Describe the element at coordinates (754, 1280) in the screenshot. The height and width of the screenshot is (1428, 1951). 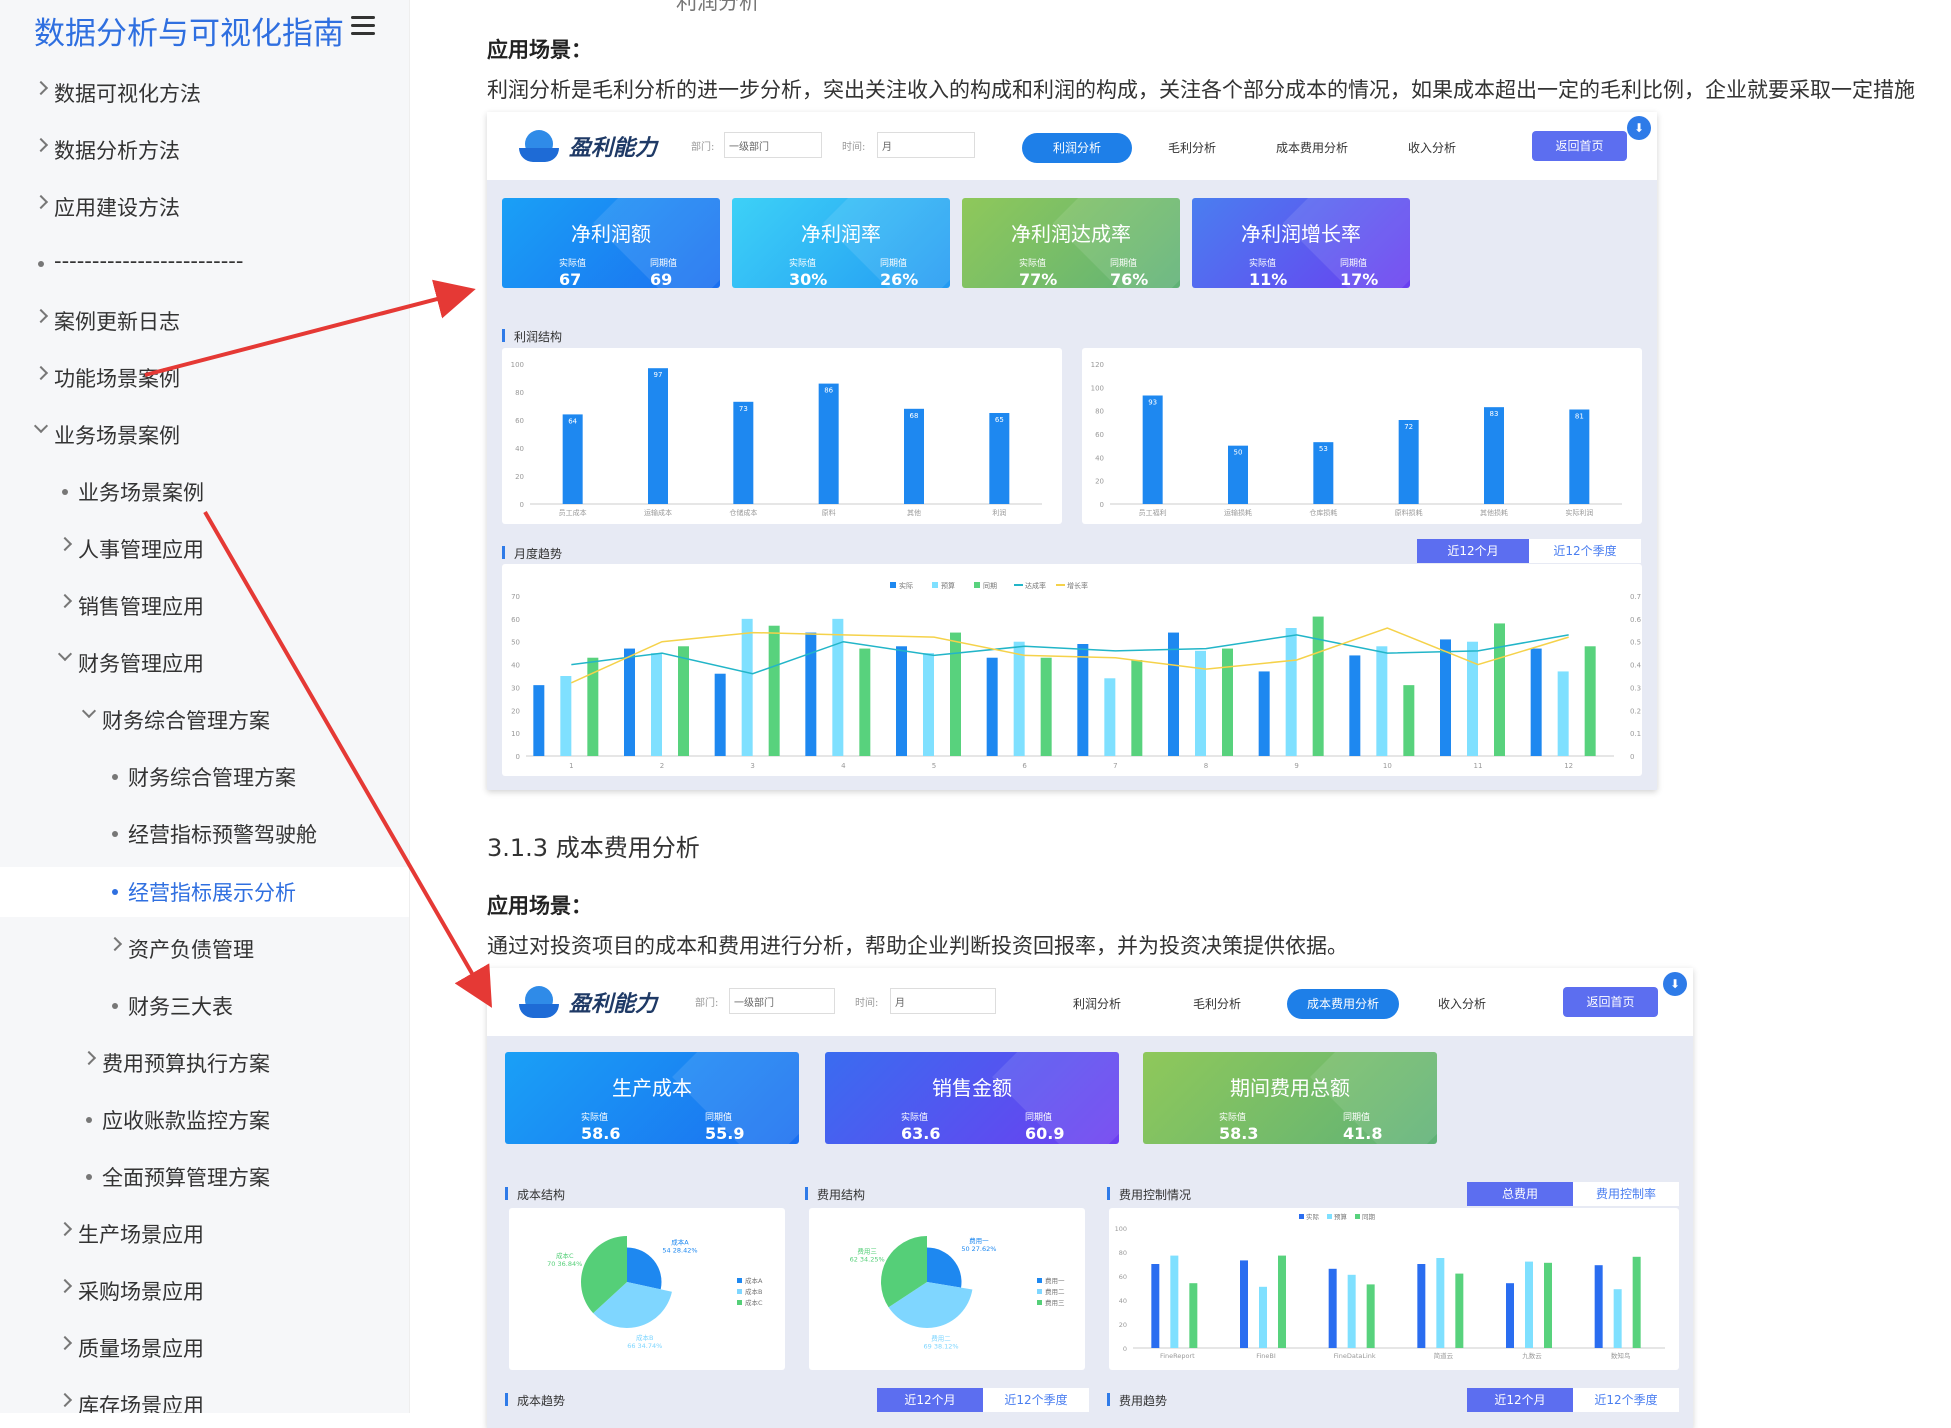
I see `legend-label: 成本A` at that location.